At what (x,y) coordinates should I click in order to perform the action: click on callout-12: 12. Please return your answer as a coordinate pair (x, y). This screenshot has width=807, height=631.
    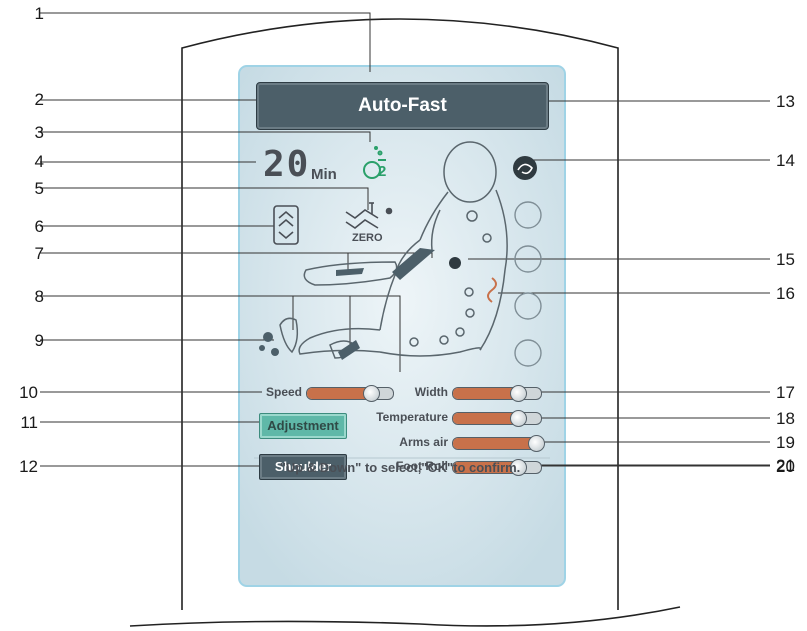
    Looking at the image, I should click on (28, 466).